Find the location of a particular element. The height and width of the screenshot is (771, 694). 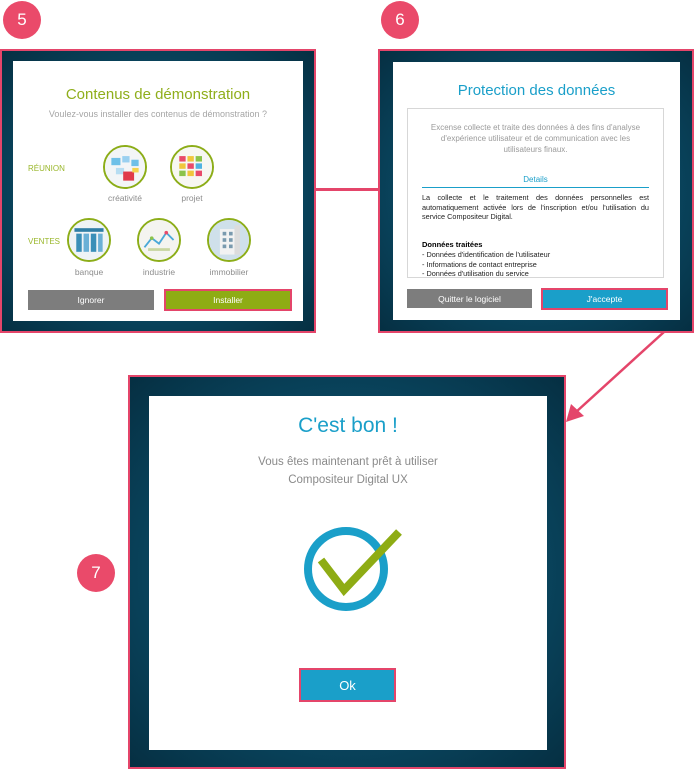

project-icon is located at coordinates (192, 167).